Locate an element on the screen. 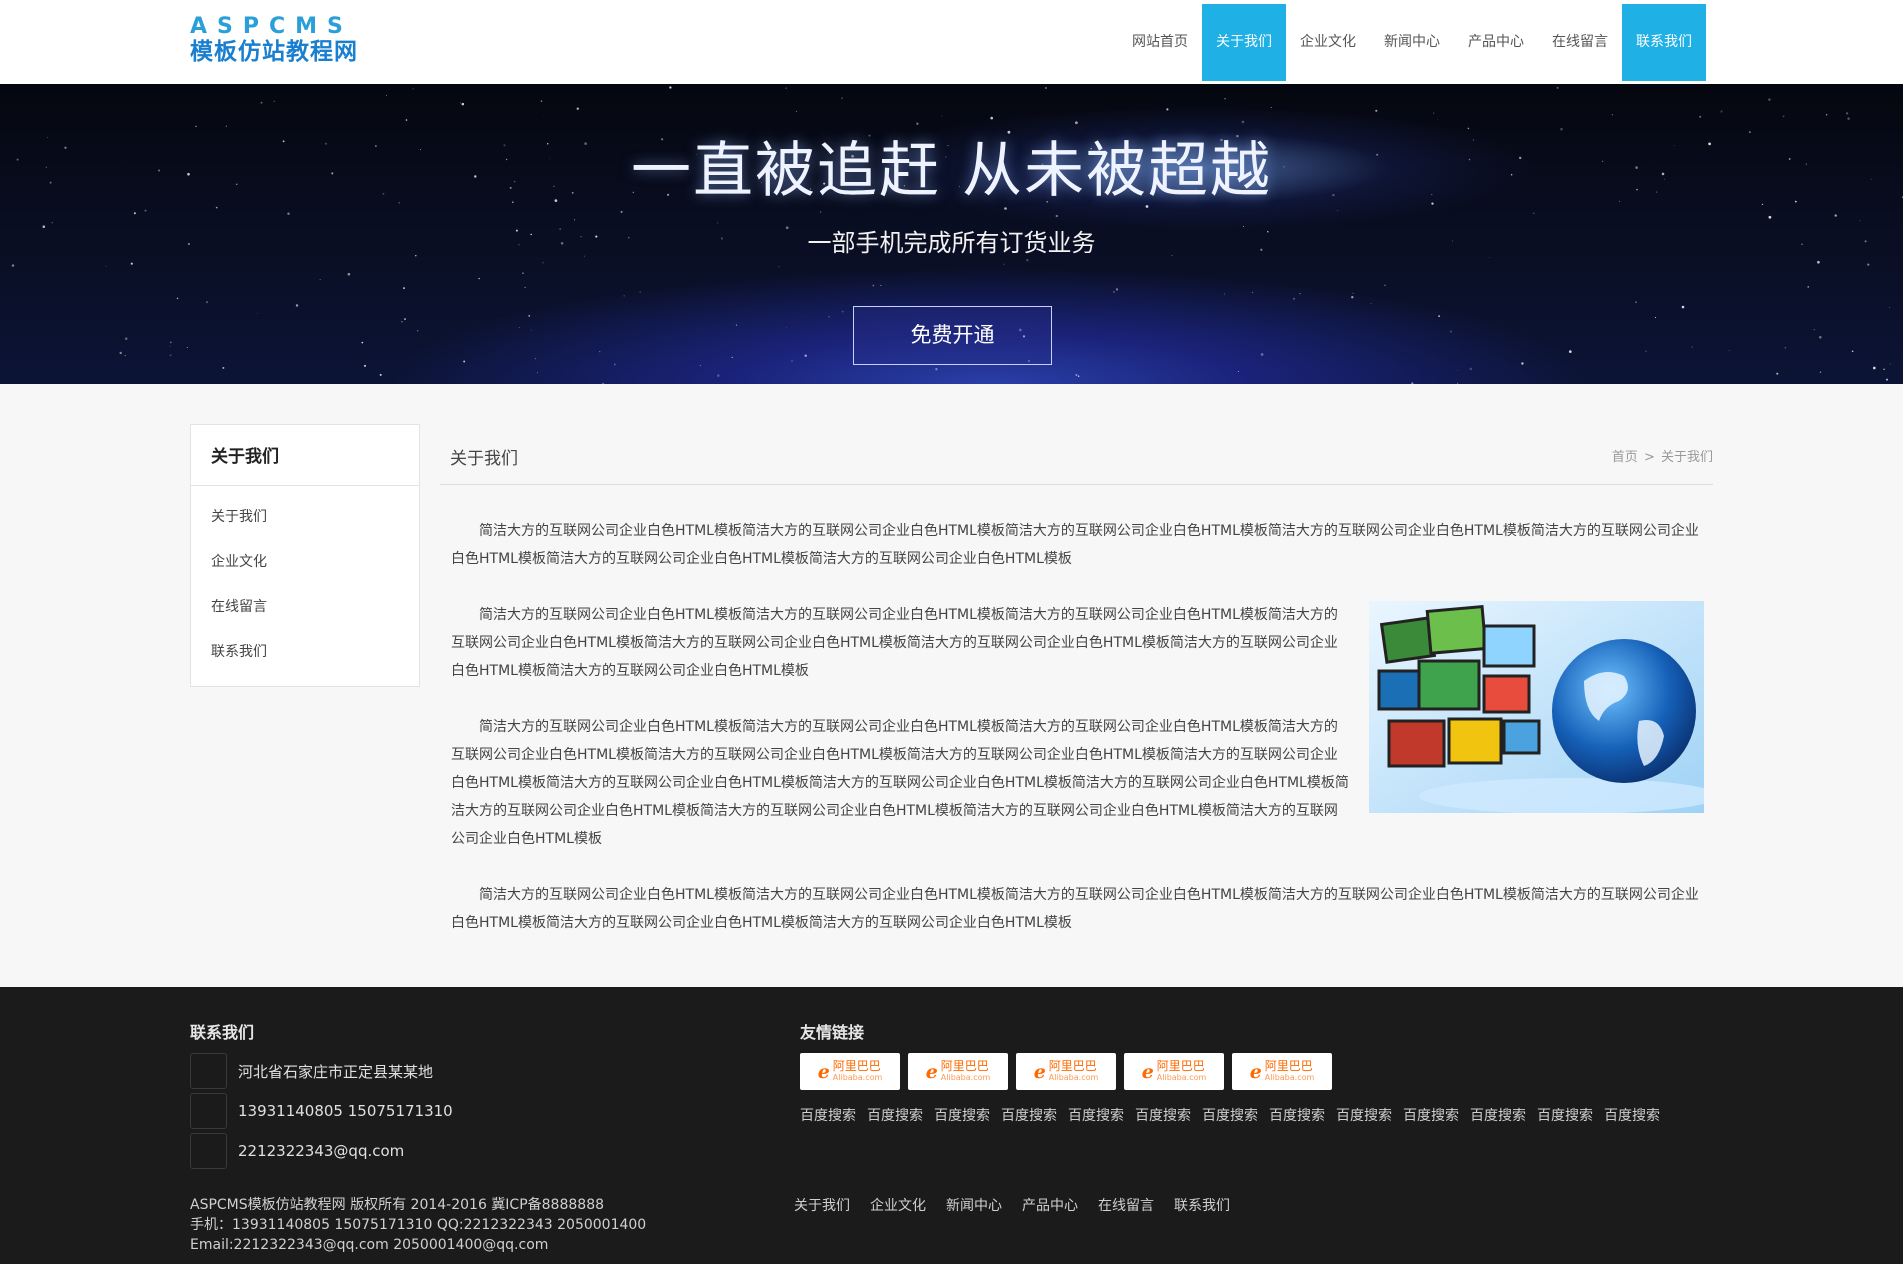  footer-nav-contact: 联系我们 is located at coordinates (1202, 1205).